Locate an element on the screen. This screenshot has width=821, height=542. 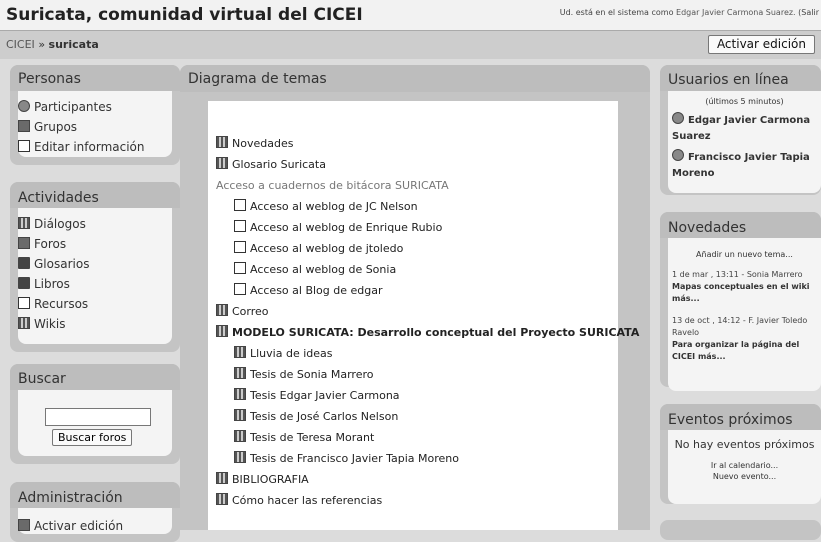
topic-item: Acceso al weblog de jtoledo is located at coordinates (417, 248).